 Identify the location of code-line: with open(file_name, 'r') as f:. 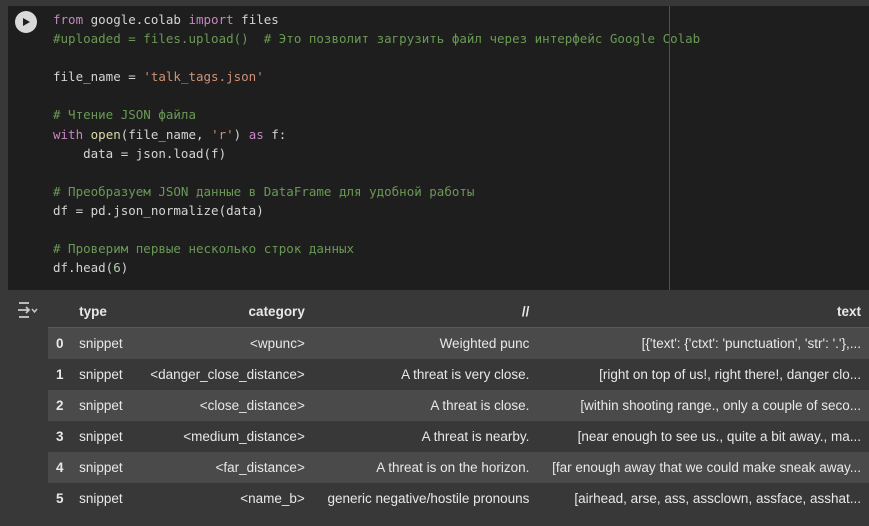
(376, 134).